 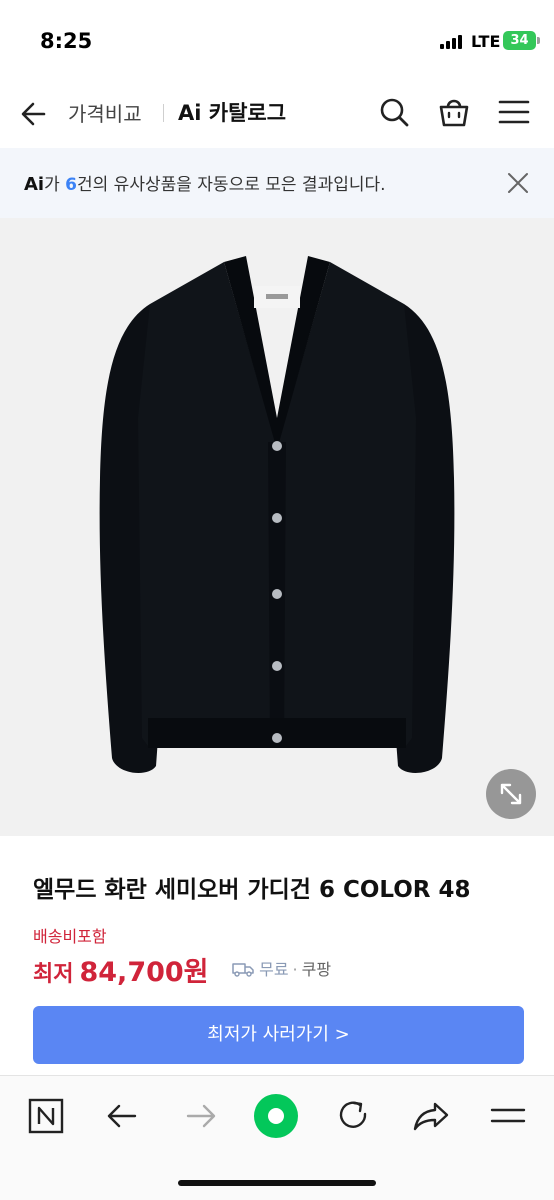 I want to click on signal-icon, so click(x=452, y=41).